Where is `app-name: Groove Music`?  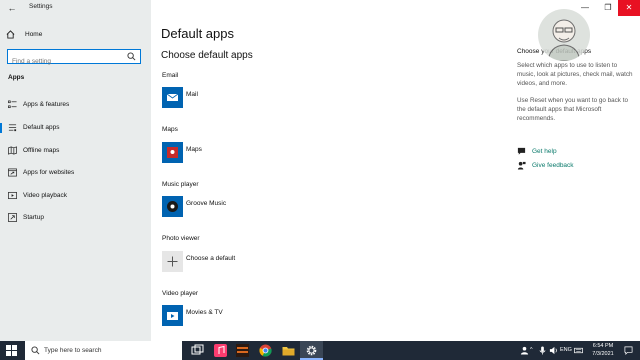 app-name: Groove Music is located at coordinates (206, 203).